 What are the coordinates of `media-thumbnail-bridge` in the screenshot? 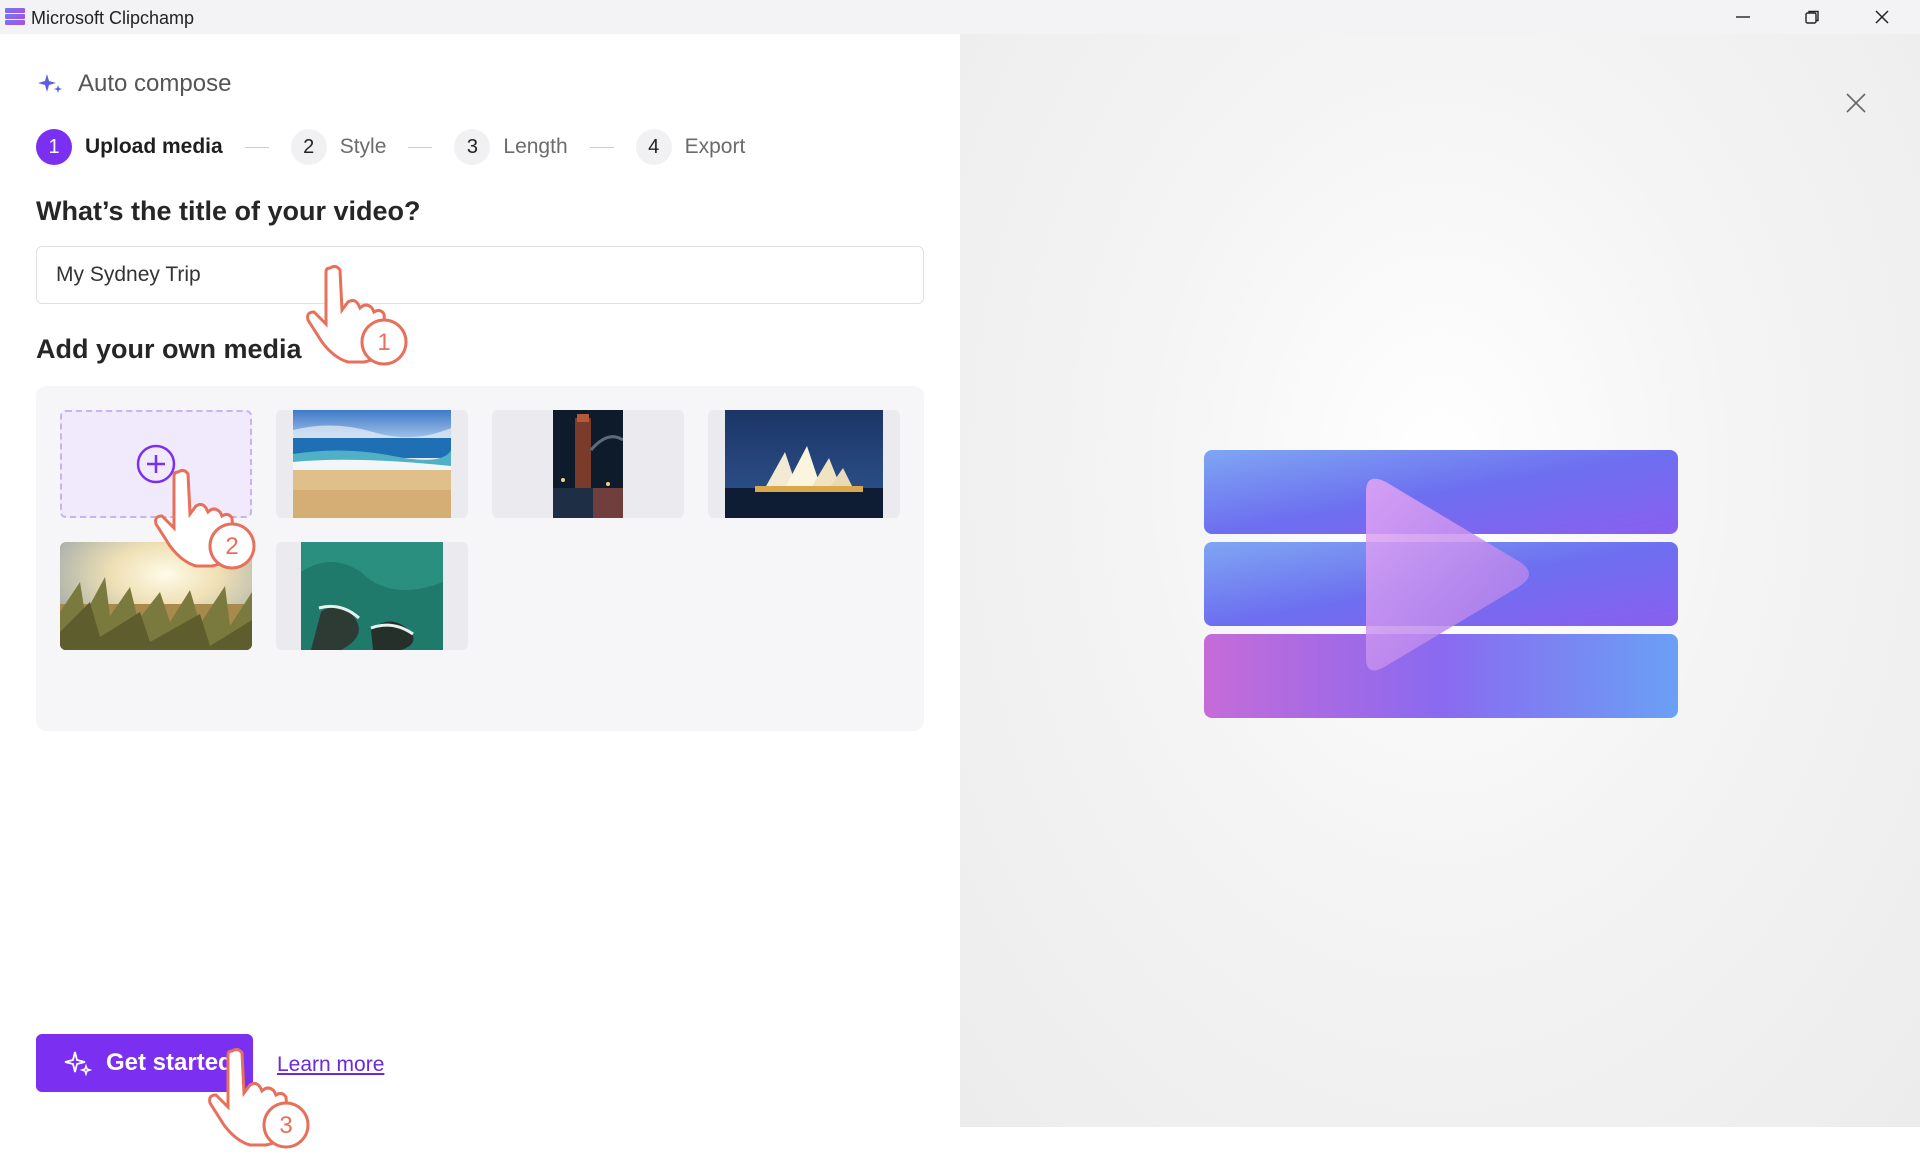 It's located at (588, 464).